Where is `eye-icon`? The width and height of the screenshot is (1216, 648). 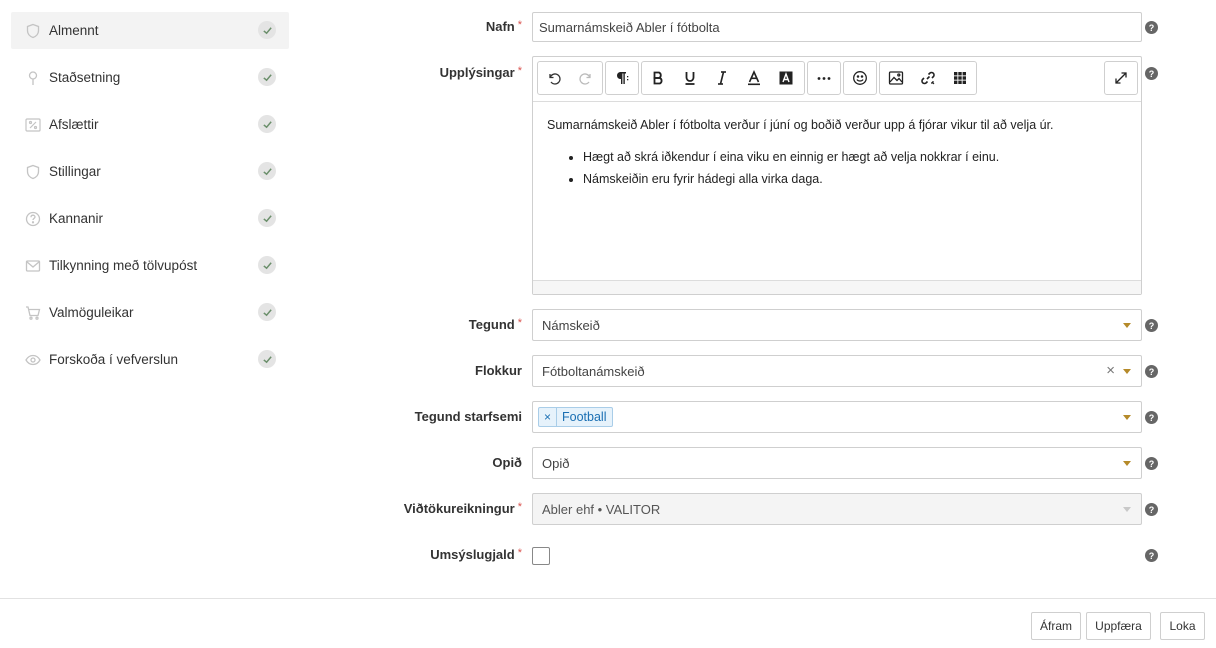
eye-icon is located at coordinates (33, 360).